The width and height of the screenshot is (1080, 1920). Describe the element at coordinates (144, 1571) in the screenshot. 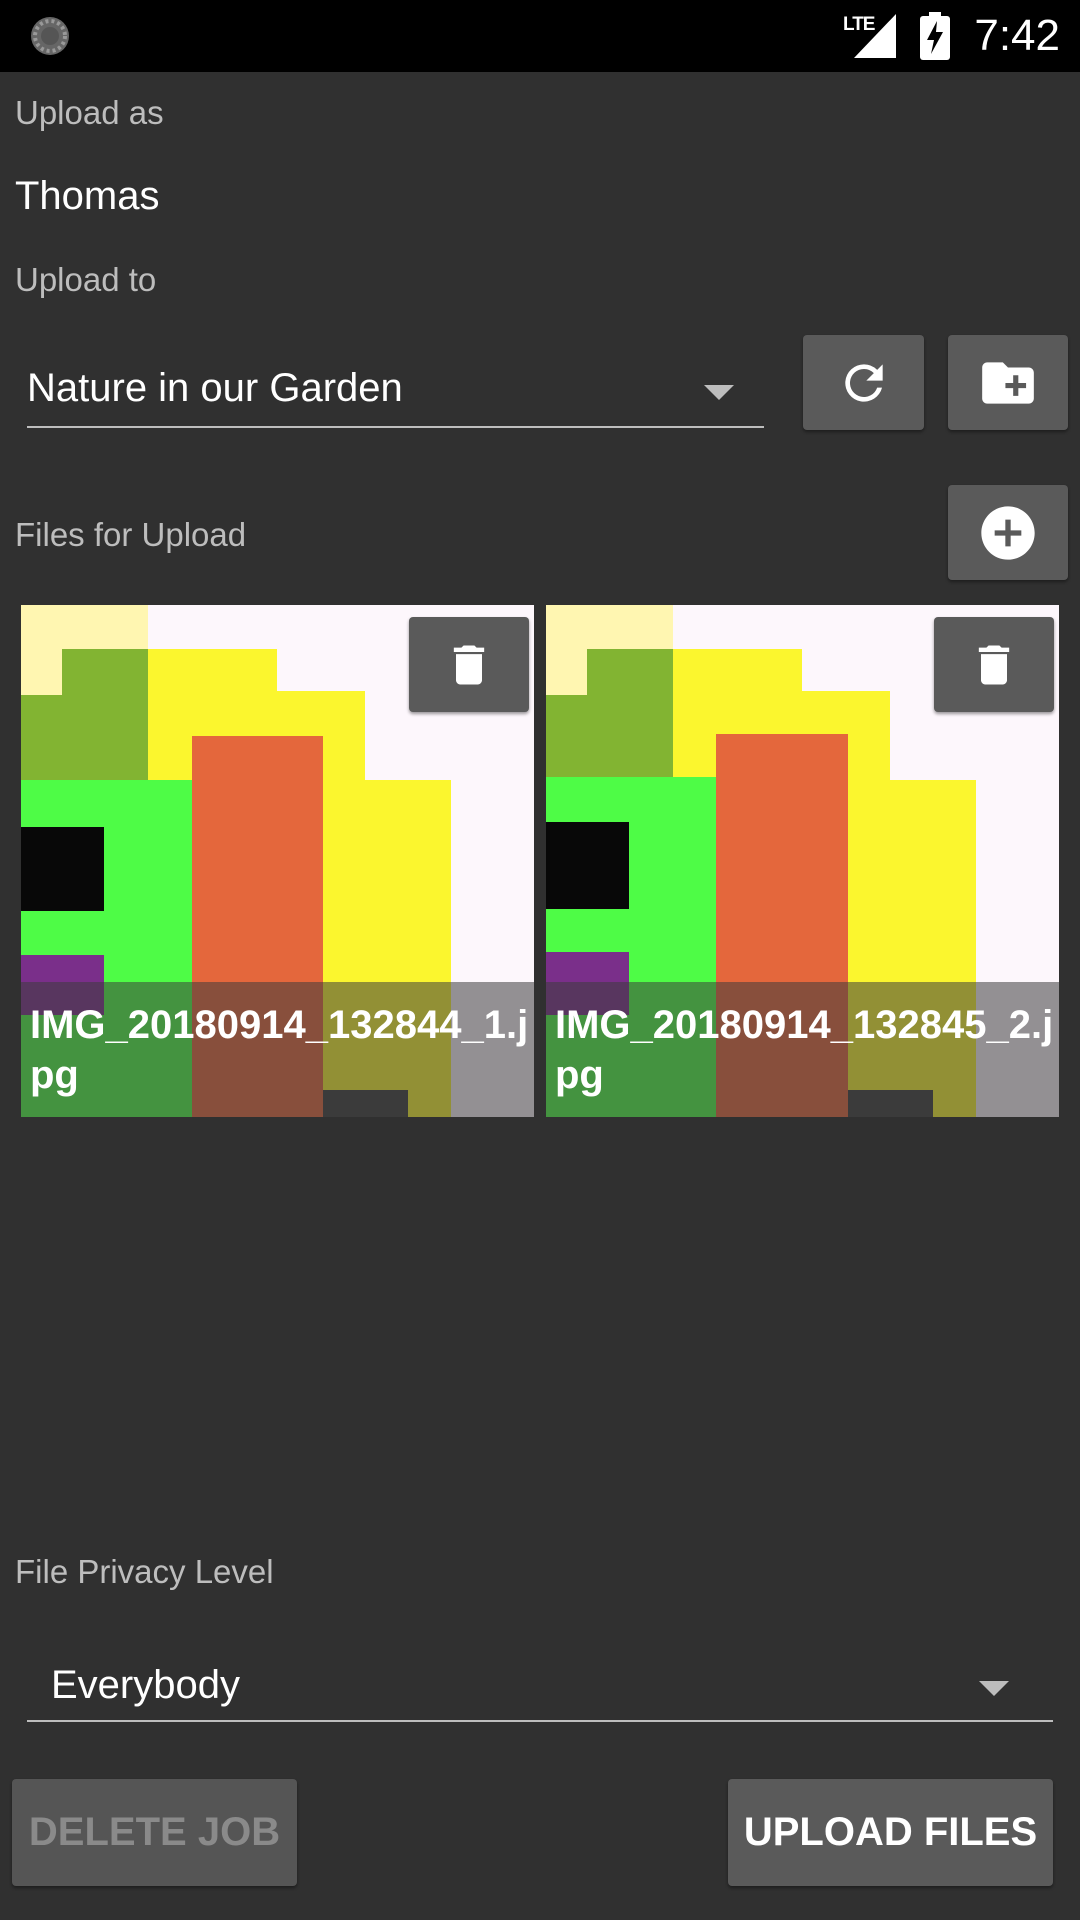

I see `privacy-label: File Privacy Level` at that location.